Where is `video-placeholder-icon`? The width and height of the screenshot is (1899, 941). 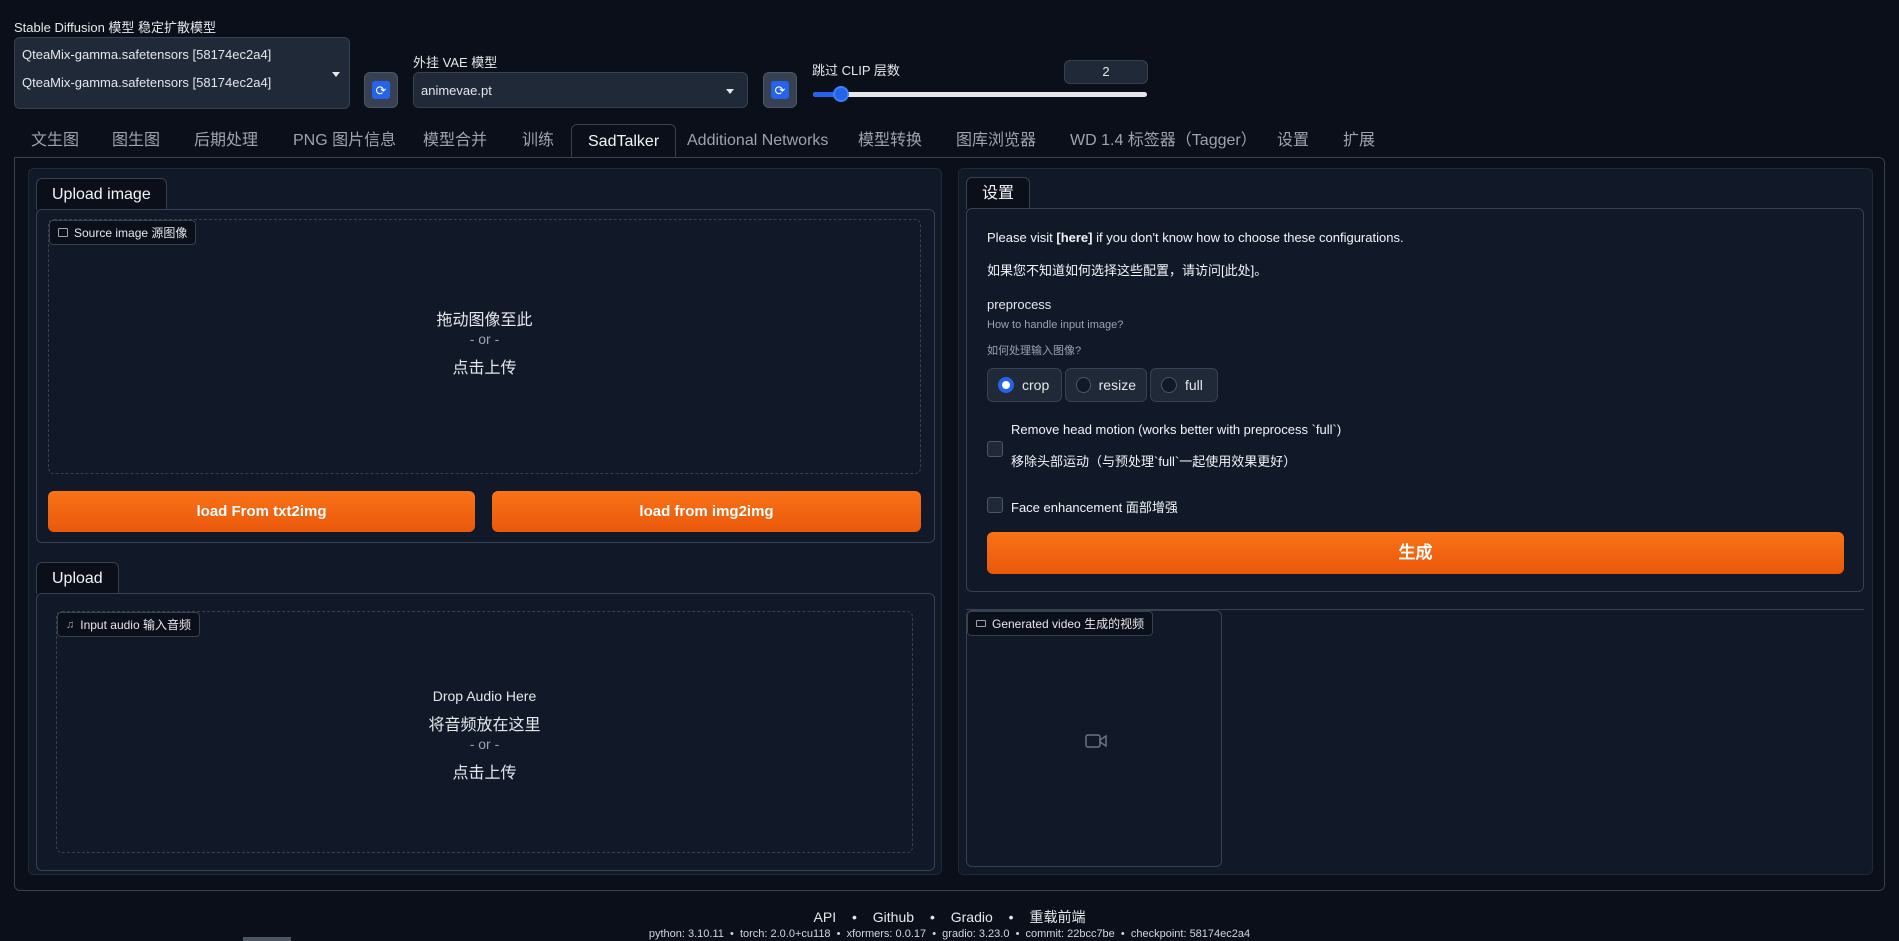
video-placeholder-icon is located at coordinates (1096, 742).